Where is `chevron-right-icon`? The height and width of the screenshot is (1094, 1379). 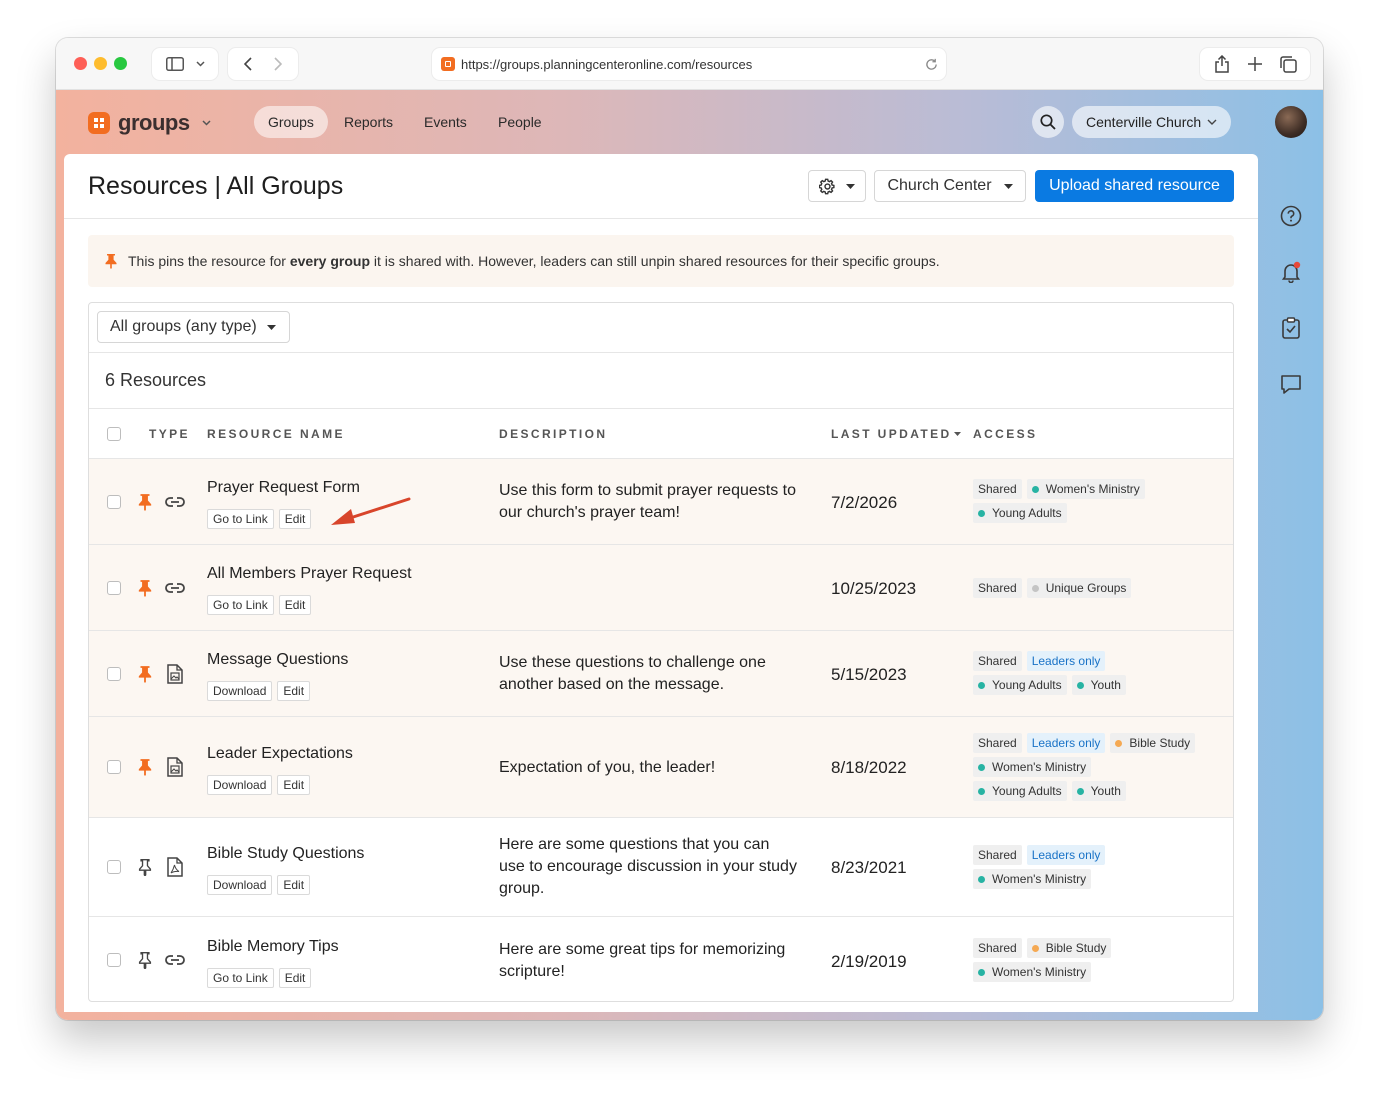
chevron-right-icon is located at coordinates (278, 64).